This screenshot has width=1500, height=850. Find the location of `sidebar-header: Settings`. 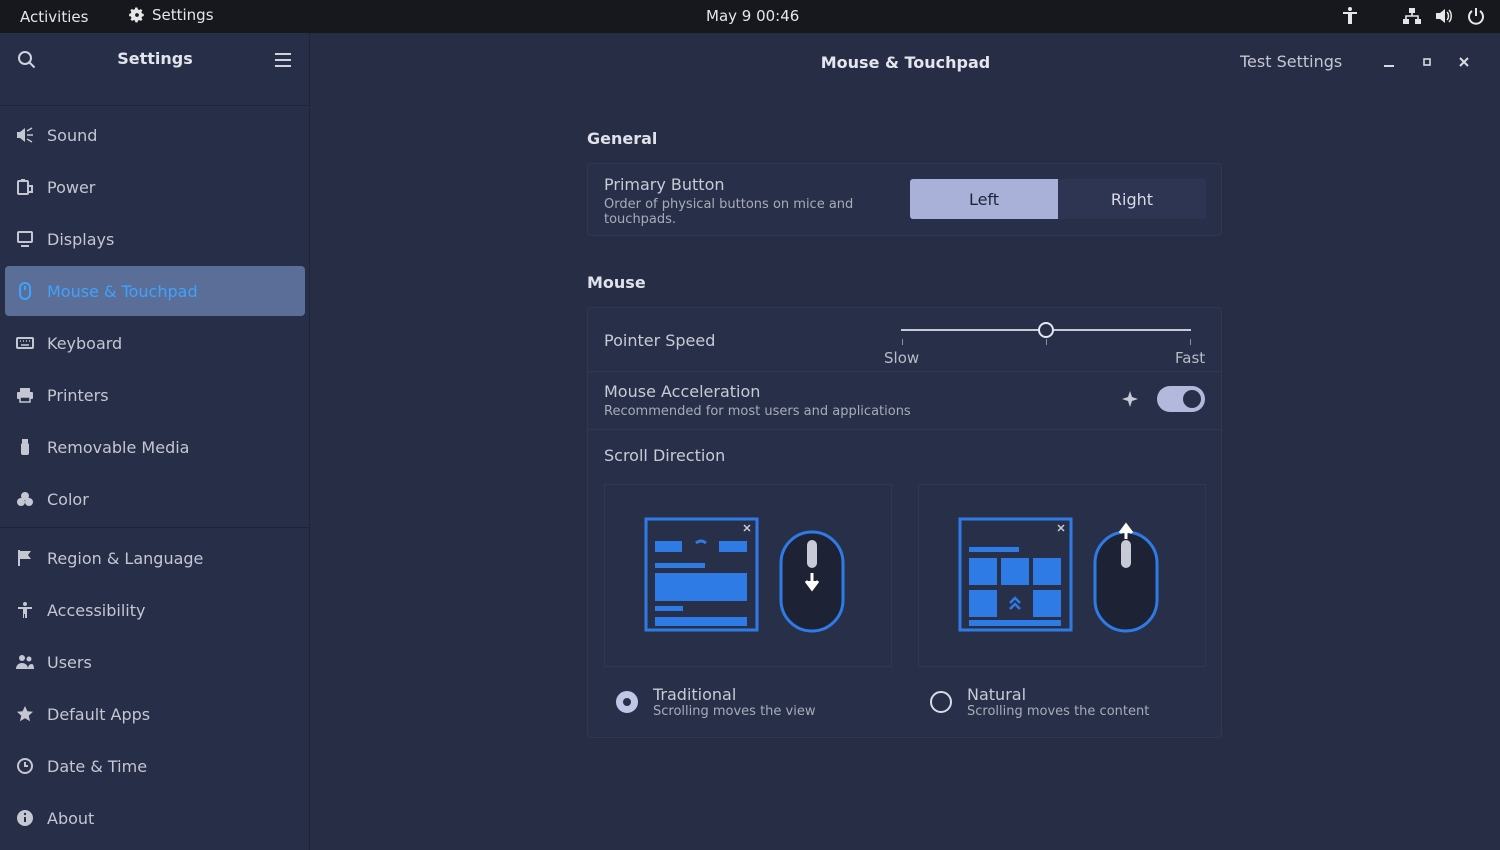

sidebar-header: Settings is located at coordinates (155, 69).